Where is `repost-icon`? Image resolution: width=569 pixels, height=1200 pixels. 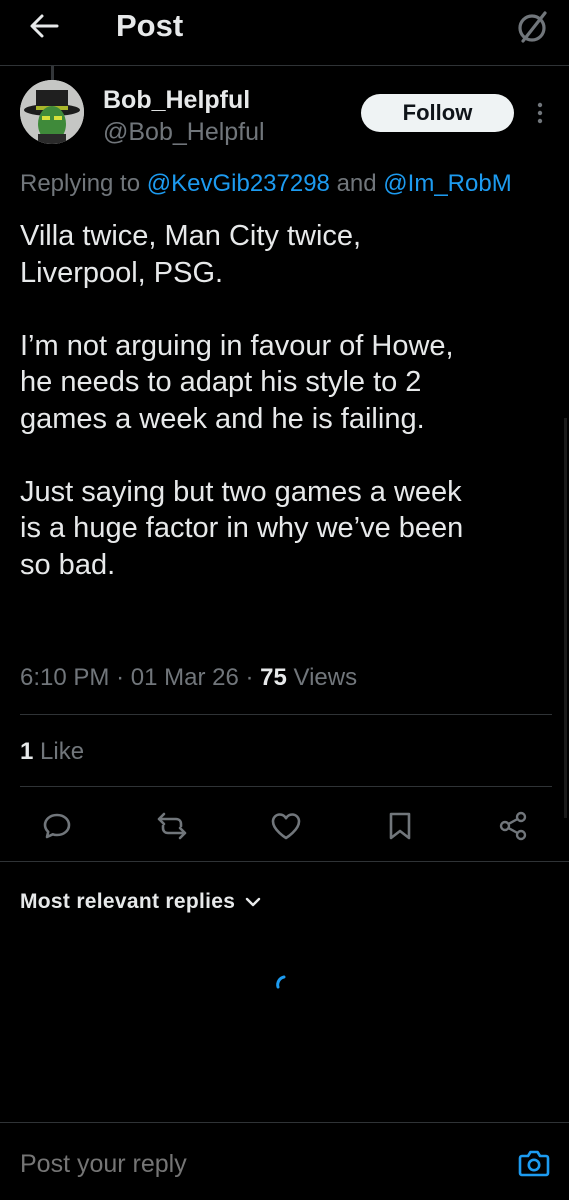 repost-icon is located at coordinates (172, 826).